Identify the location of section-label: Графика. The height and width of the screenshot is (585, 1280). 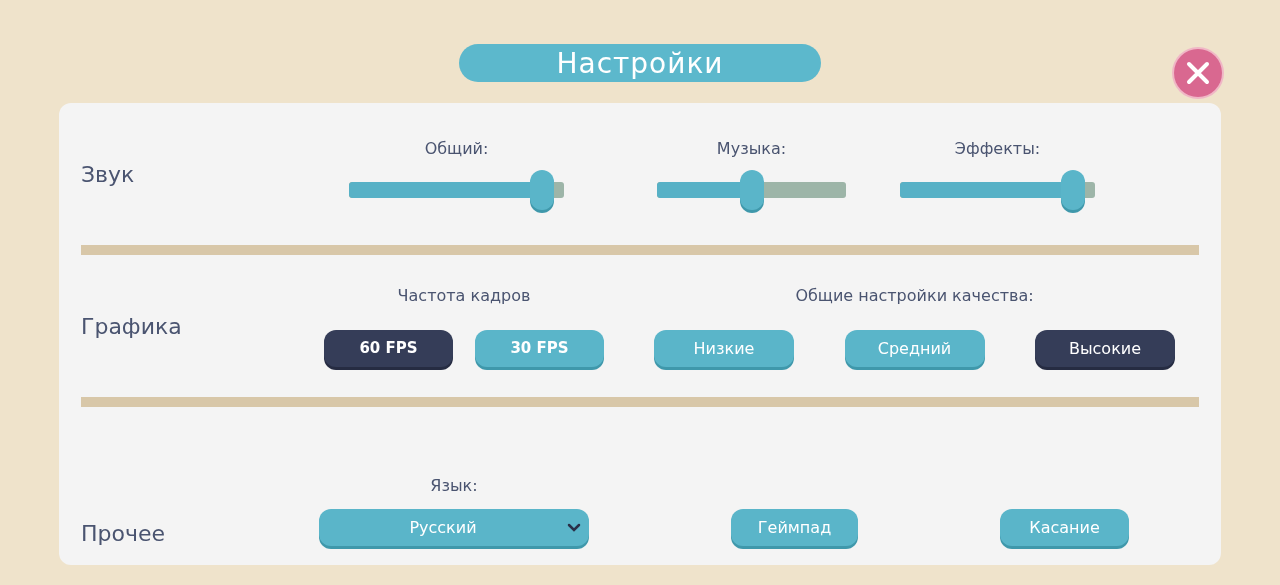
(132, 326).